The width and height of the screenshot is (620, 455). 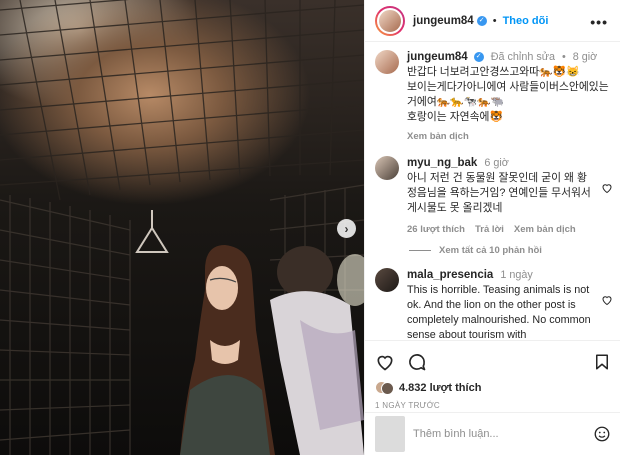 What do you see at coordinates (390, 434) in the screenshot?
I see `user-thumbnail` at bounding box center [390, 434].